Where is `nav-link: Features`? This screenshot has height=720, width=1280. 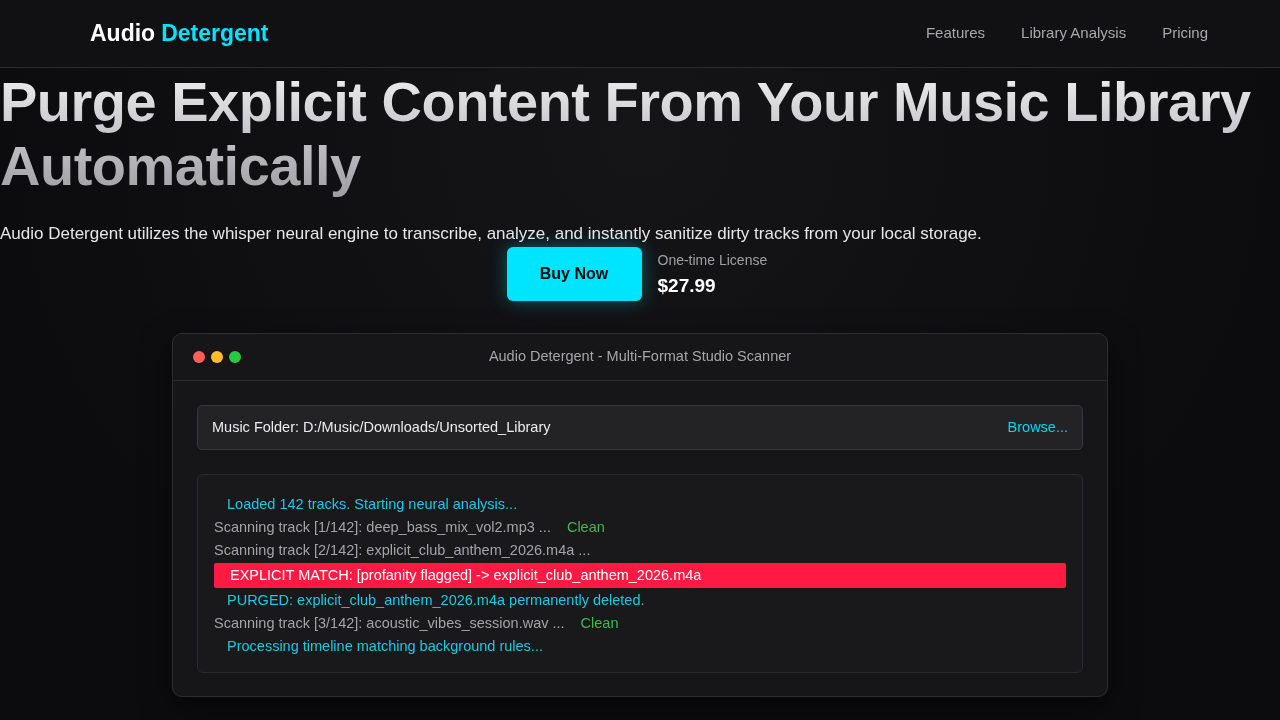 nav-link: Features is located at coordinates (955, 33).